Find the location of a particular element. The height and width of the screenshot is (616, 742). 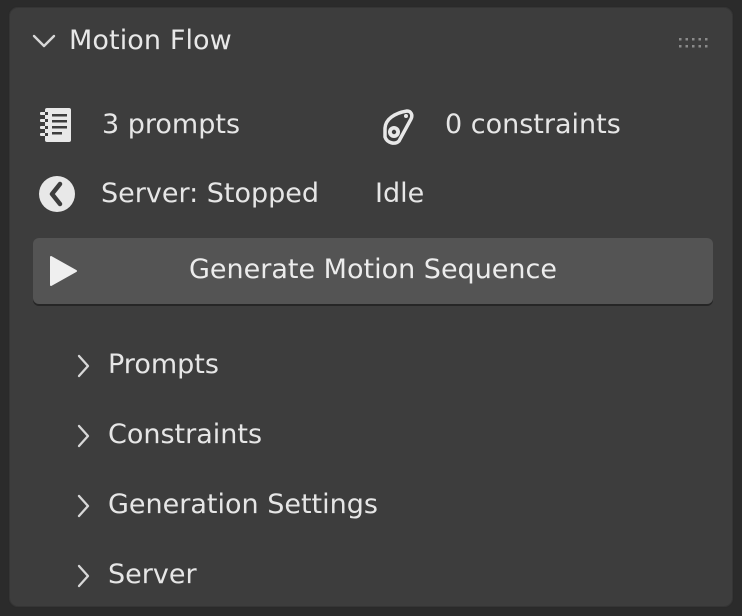

subpanel-label: Generation Settings is located at coordinates (243, 504).